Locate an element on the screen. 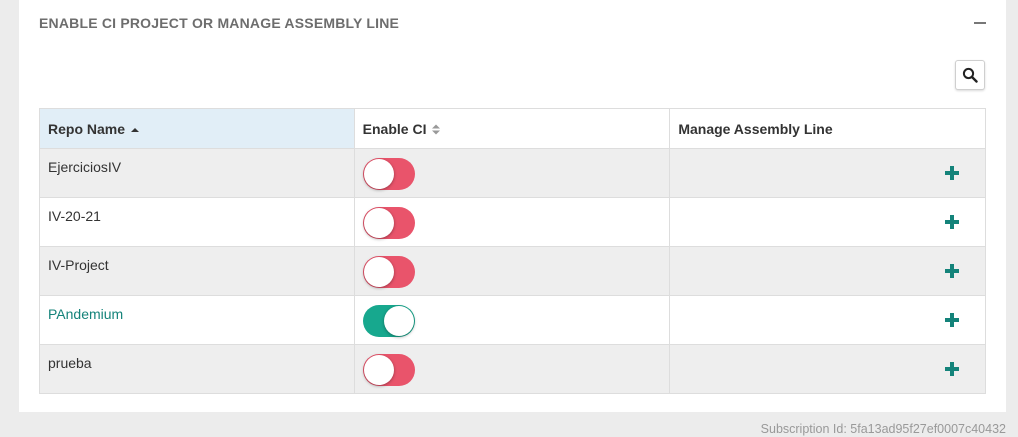 Image resolution: width=1018 pixels, height=437 pixels. table-row: prueba is located at coordinates (512, 369).